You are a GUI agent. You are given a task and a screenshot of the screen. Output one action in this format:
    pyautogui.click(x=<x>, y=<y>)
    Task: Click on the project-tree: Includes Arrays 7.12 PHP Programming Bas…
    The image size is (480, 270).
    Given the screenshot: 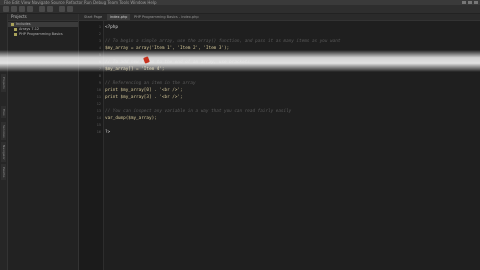 What is the action you would take?
    pyautogui.click(x=43, y=29)
    